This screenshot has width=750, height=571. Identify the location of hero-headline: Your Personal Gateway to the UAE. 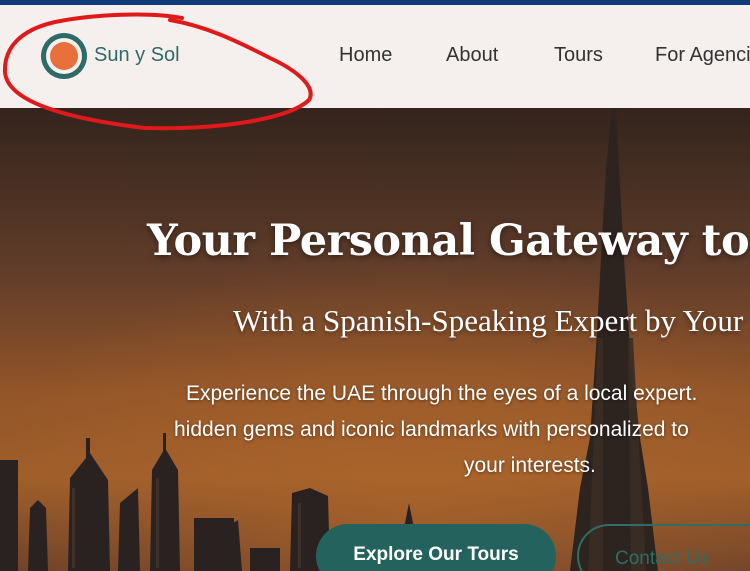
(448, 241).